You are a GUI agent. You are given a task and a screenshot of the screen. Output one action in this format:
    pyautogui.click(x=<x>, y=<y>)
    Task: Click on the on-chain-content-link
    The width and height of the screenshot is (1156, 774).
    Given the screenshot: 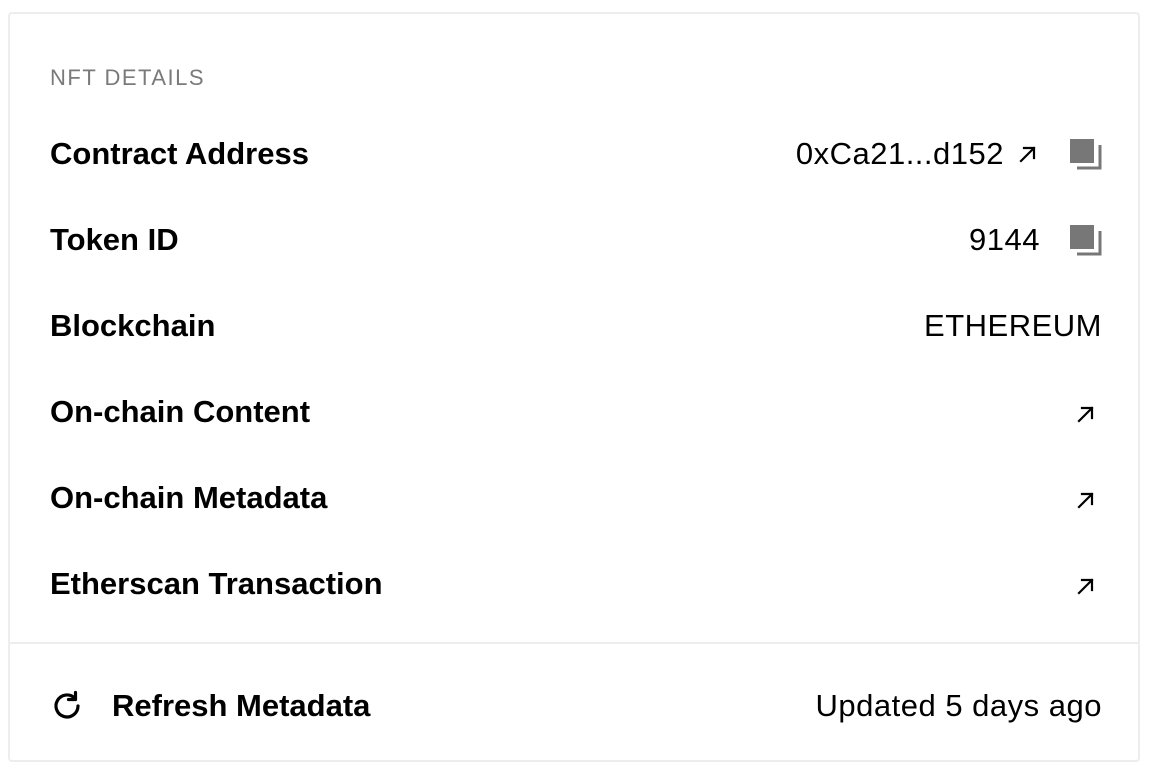 What is the action you would take?
    pyautogui.click(x=1086, y=412)
    